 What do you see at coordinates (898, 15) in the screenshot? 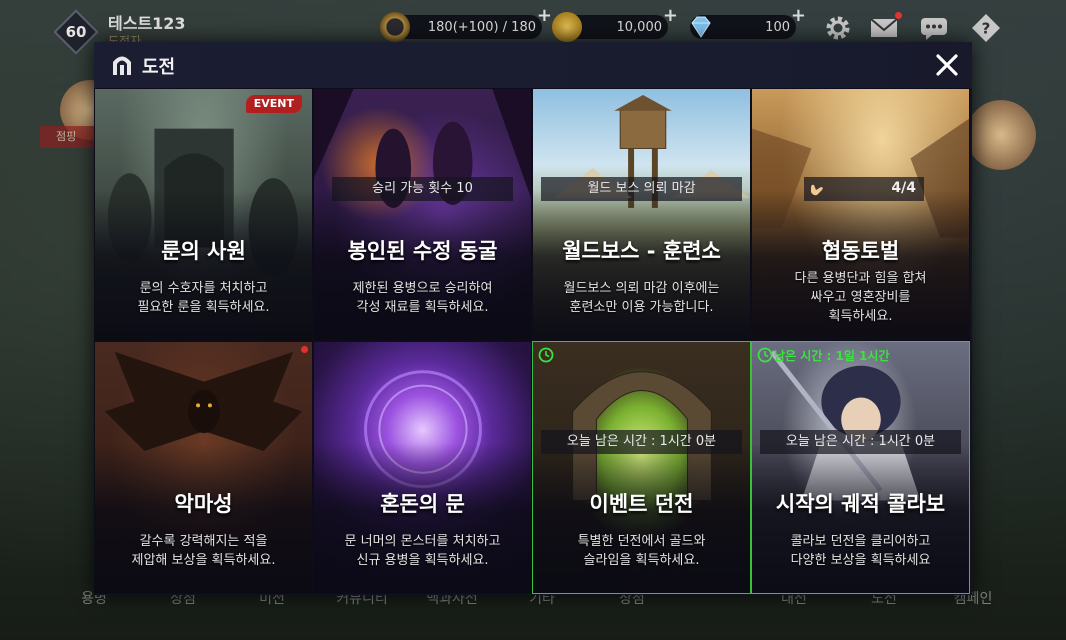
I see `mail-notice-dot` at bounding box center [898, 15].